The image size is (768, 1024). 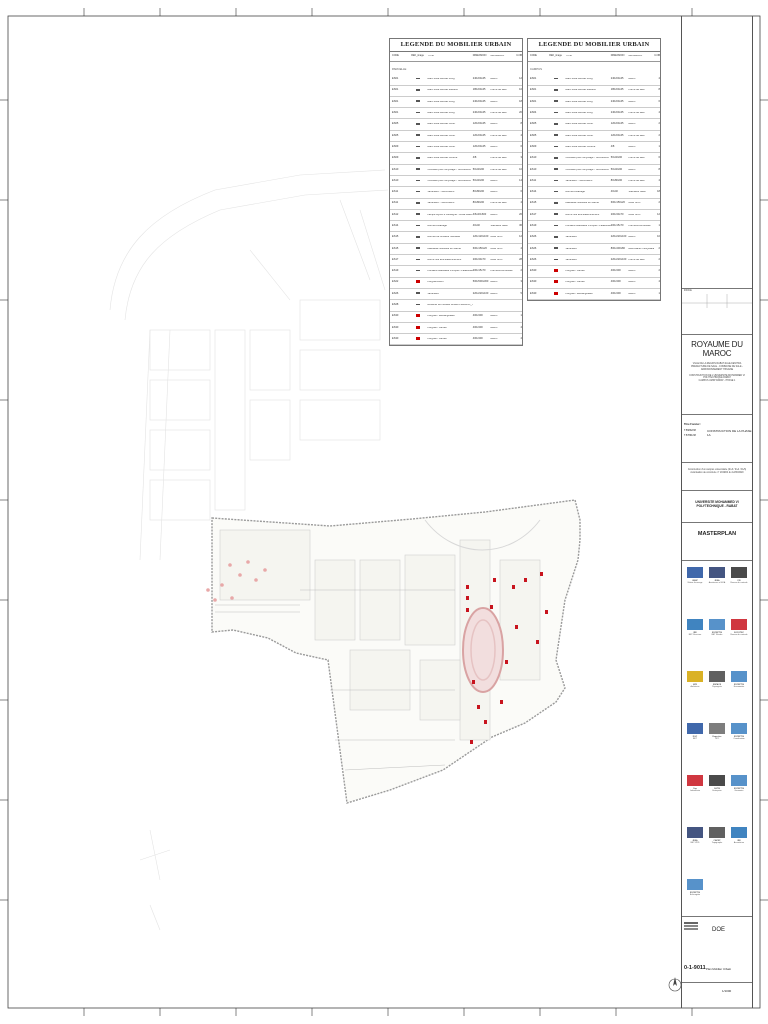 What do you see at coordinates (614, 192) in the screenshot?
I see `cell-dimension: 40x40` at bounding box center [614, 192].